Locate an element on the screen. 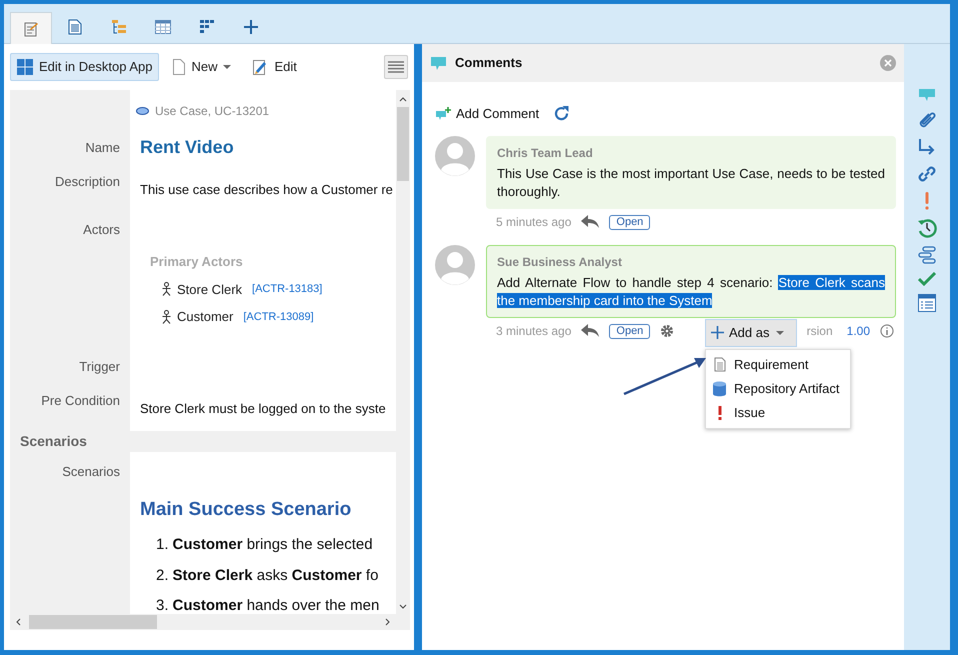  actors-heading: Primary Actors is located at coordinates (197, 262).